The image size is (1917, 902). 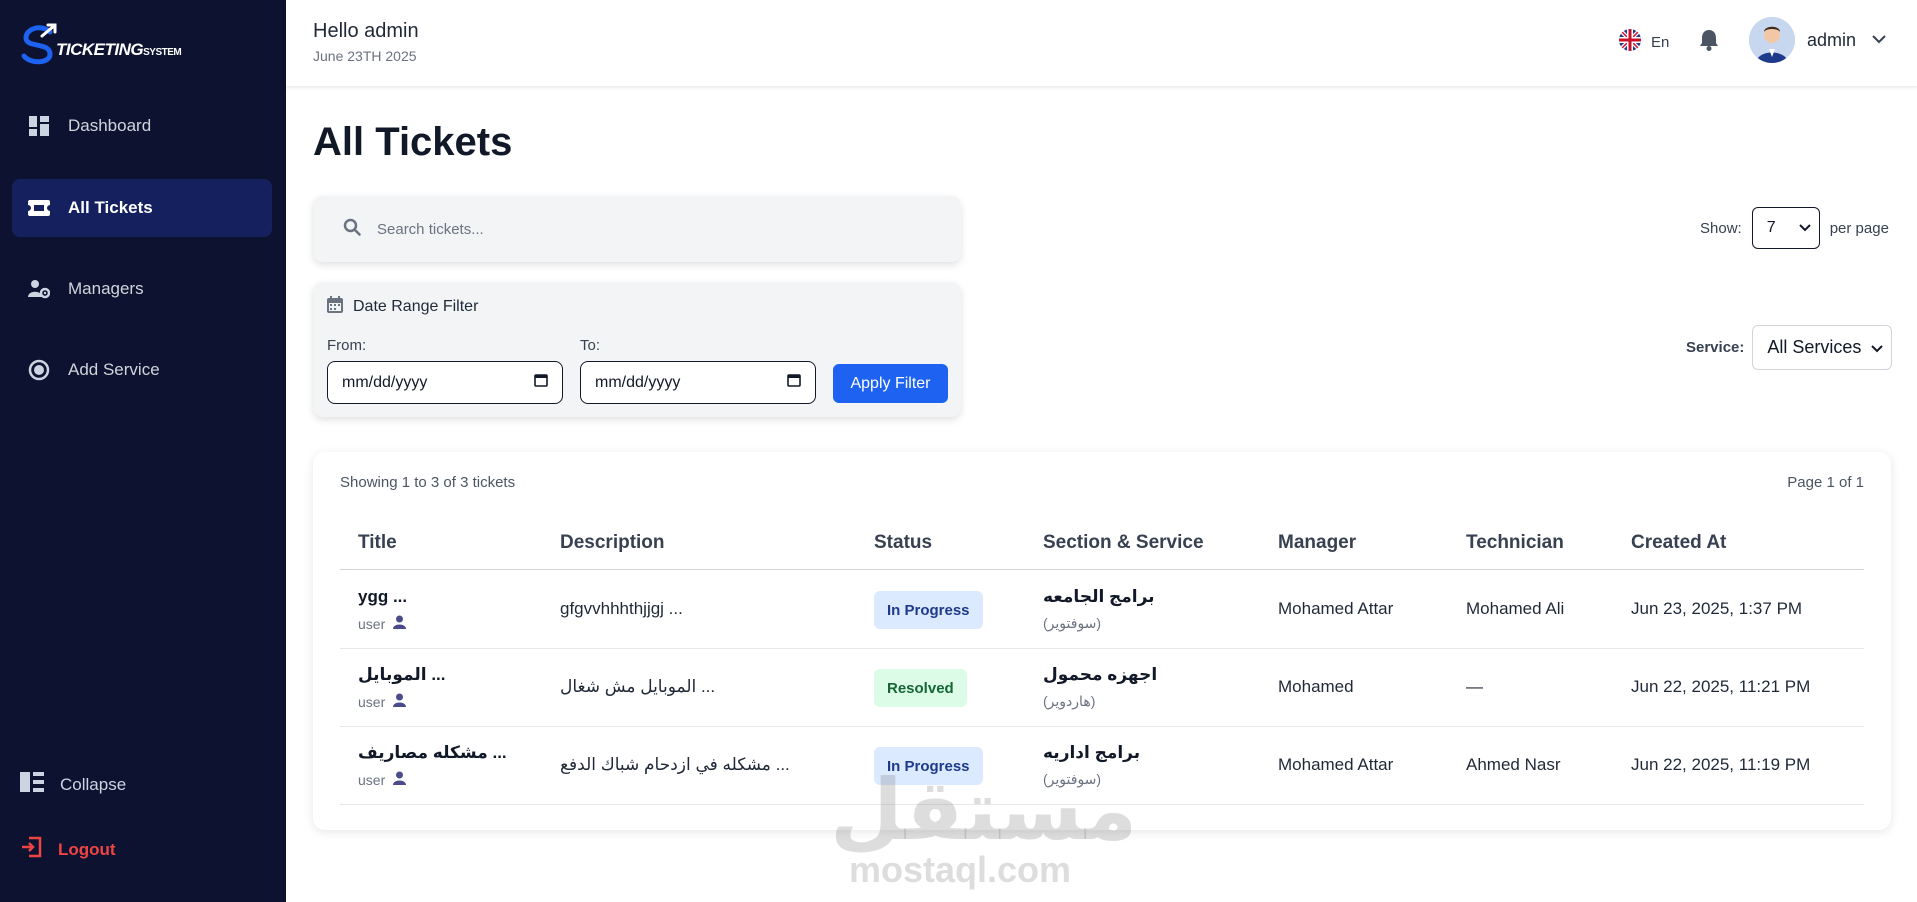 What do you see at coordinates (1100, 674) in the screenshot?
I see `ticket-section: اجهزه محمول` at bounding box center [1100, 674].